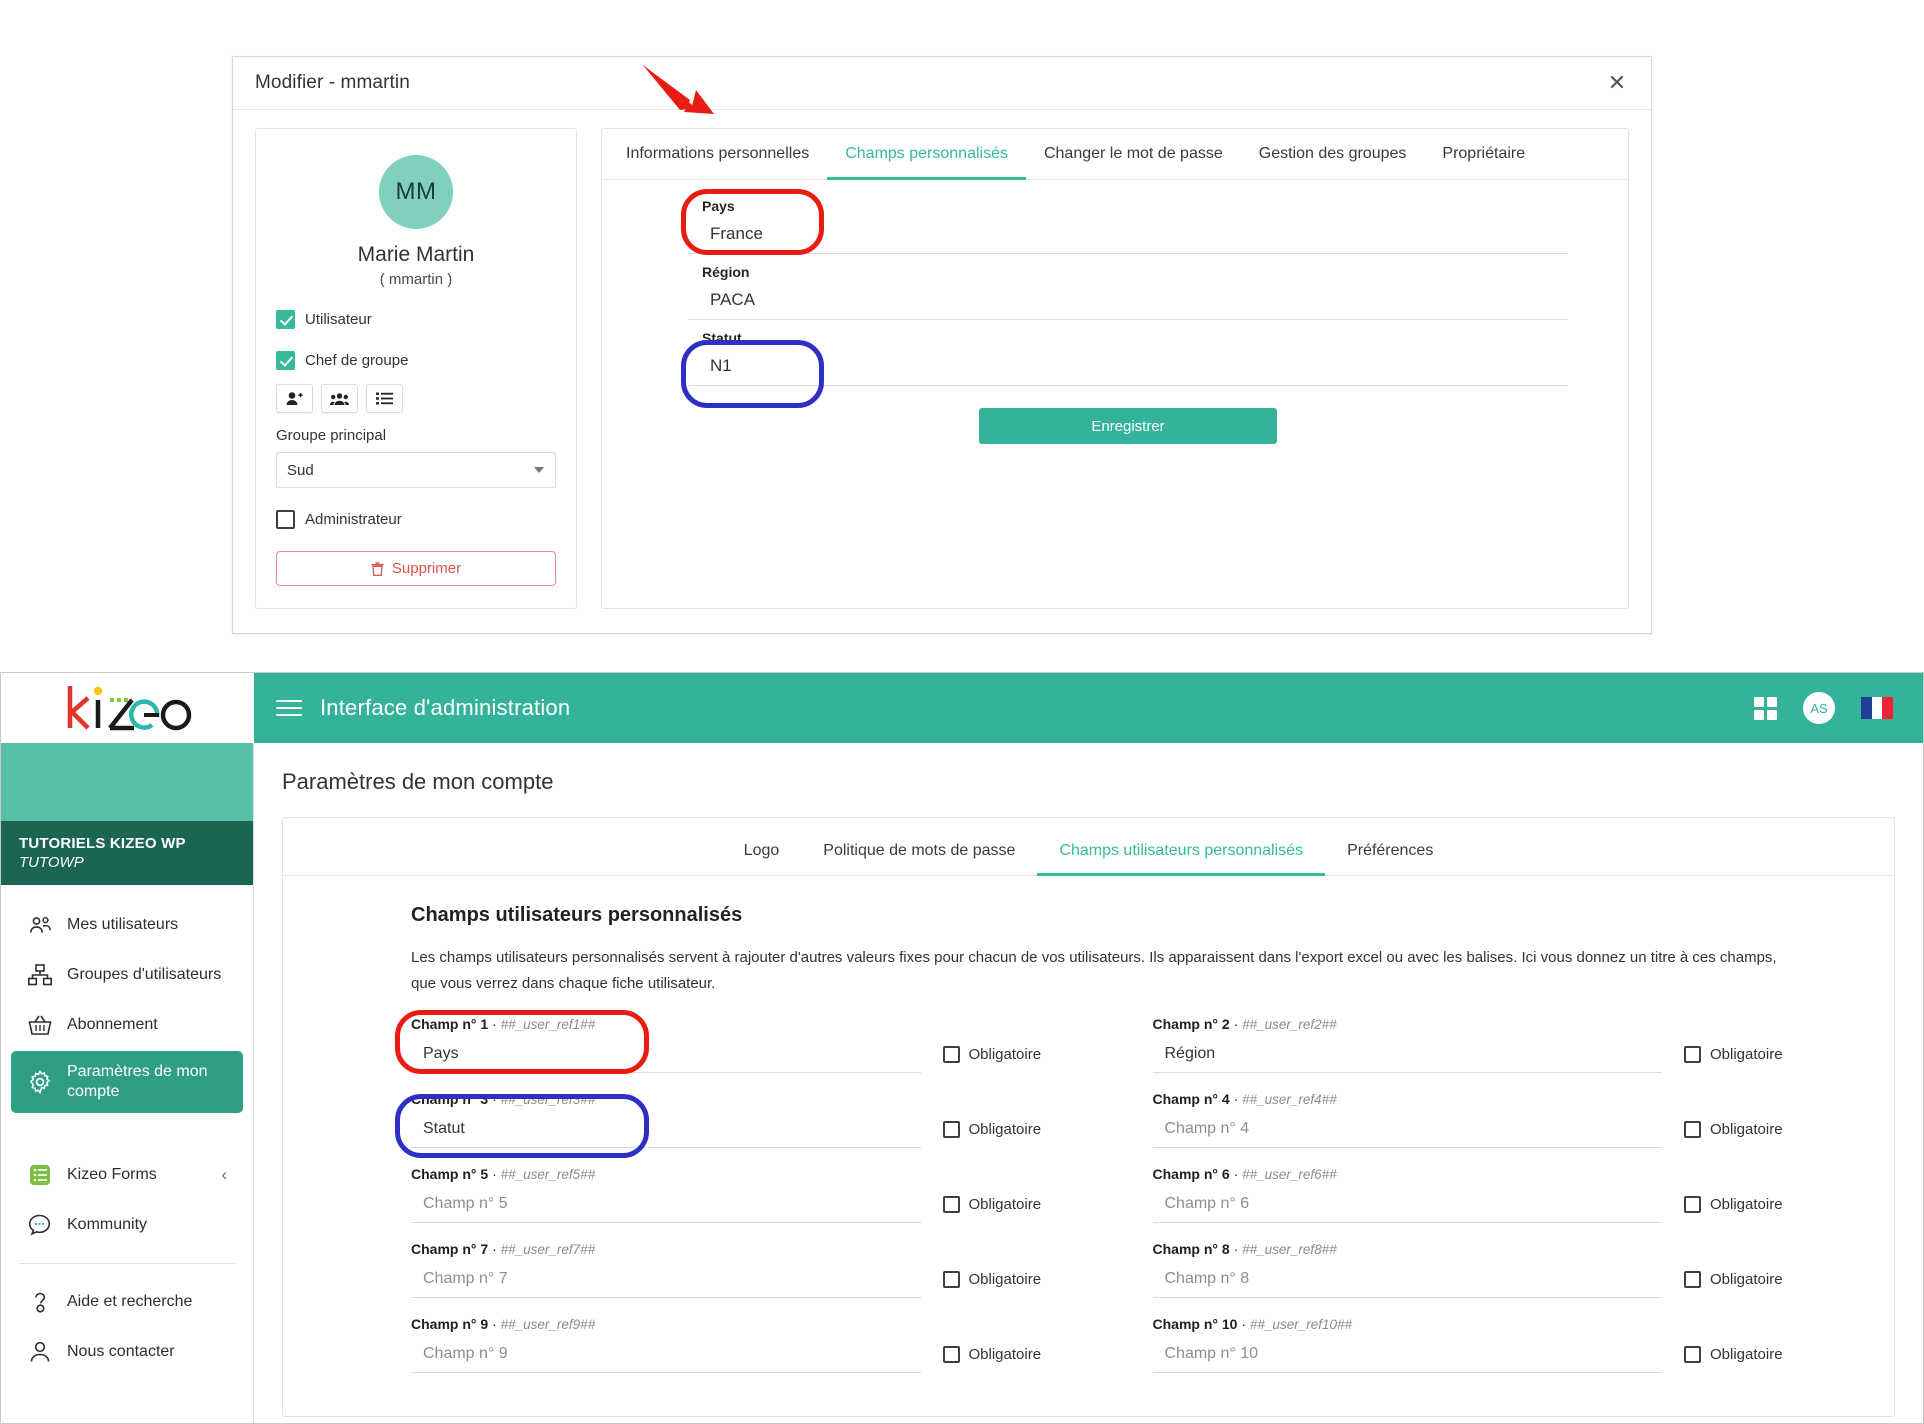 The image size is (1924, 1424). What do you see at coordinates (1191, 1248) in the screenshot?
I see `field-title: Champ n° 8` at bounding box center [1191, 1248].